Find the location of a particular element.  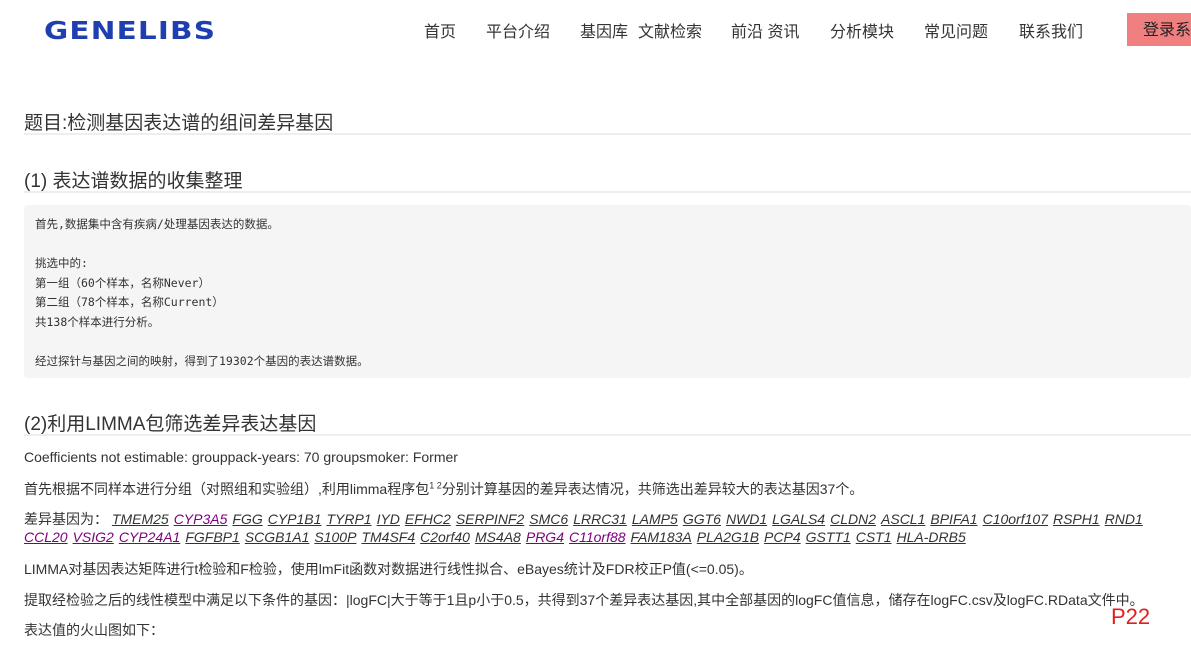

gene-link: RND1 is located at coordinates (1124, 519).